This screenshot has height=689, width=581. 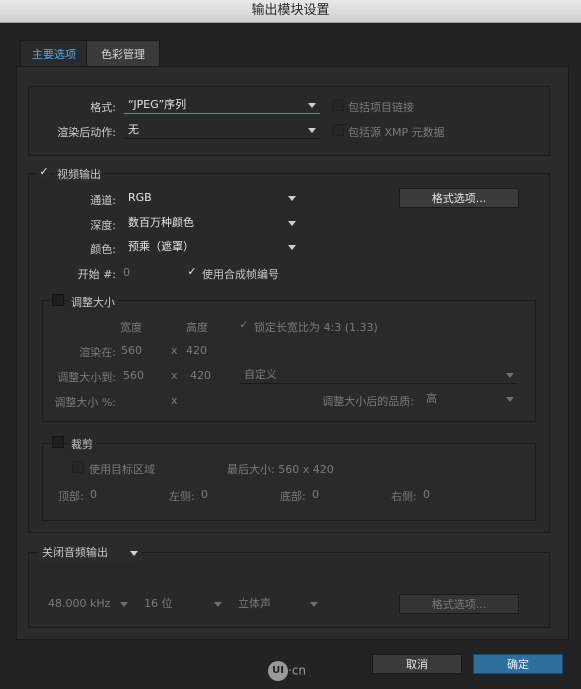 I want to click on audio-output-dropdown: 关闭音频输出, so click(x=90, y=553).